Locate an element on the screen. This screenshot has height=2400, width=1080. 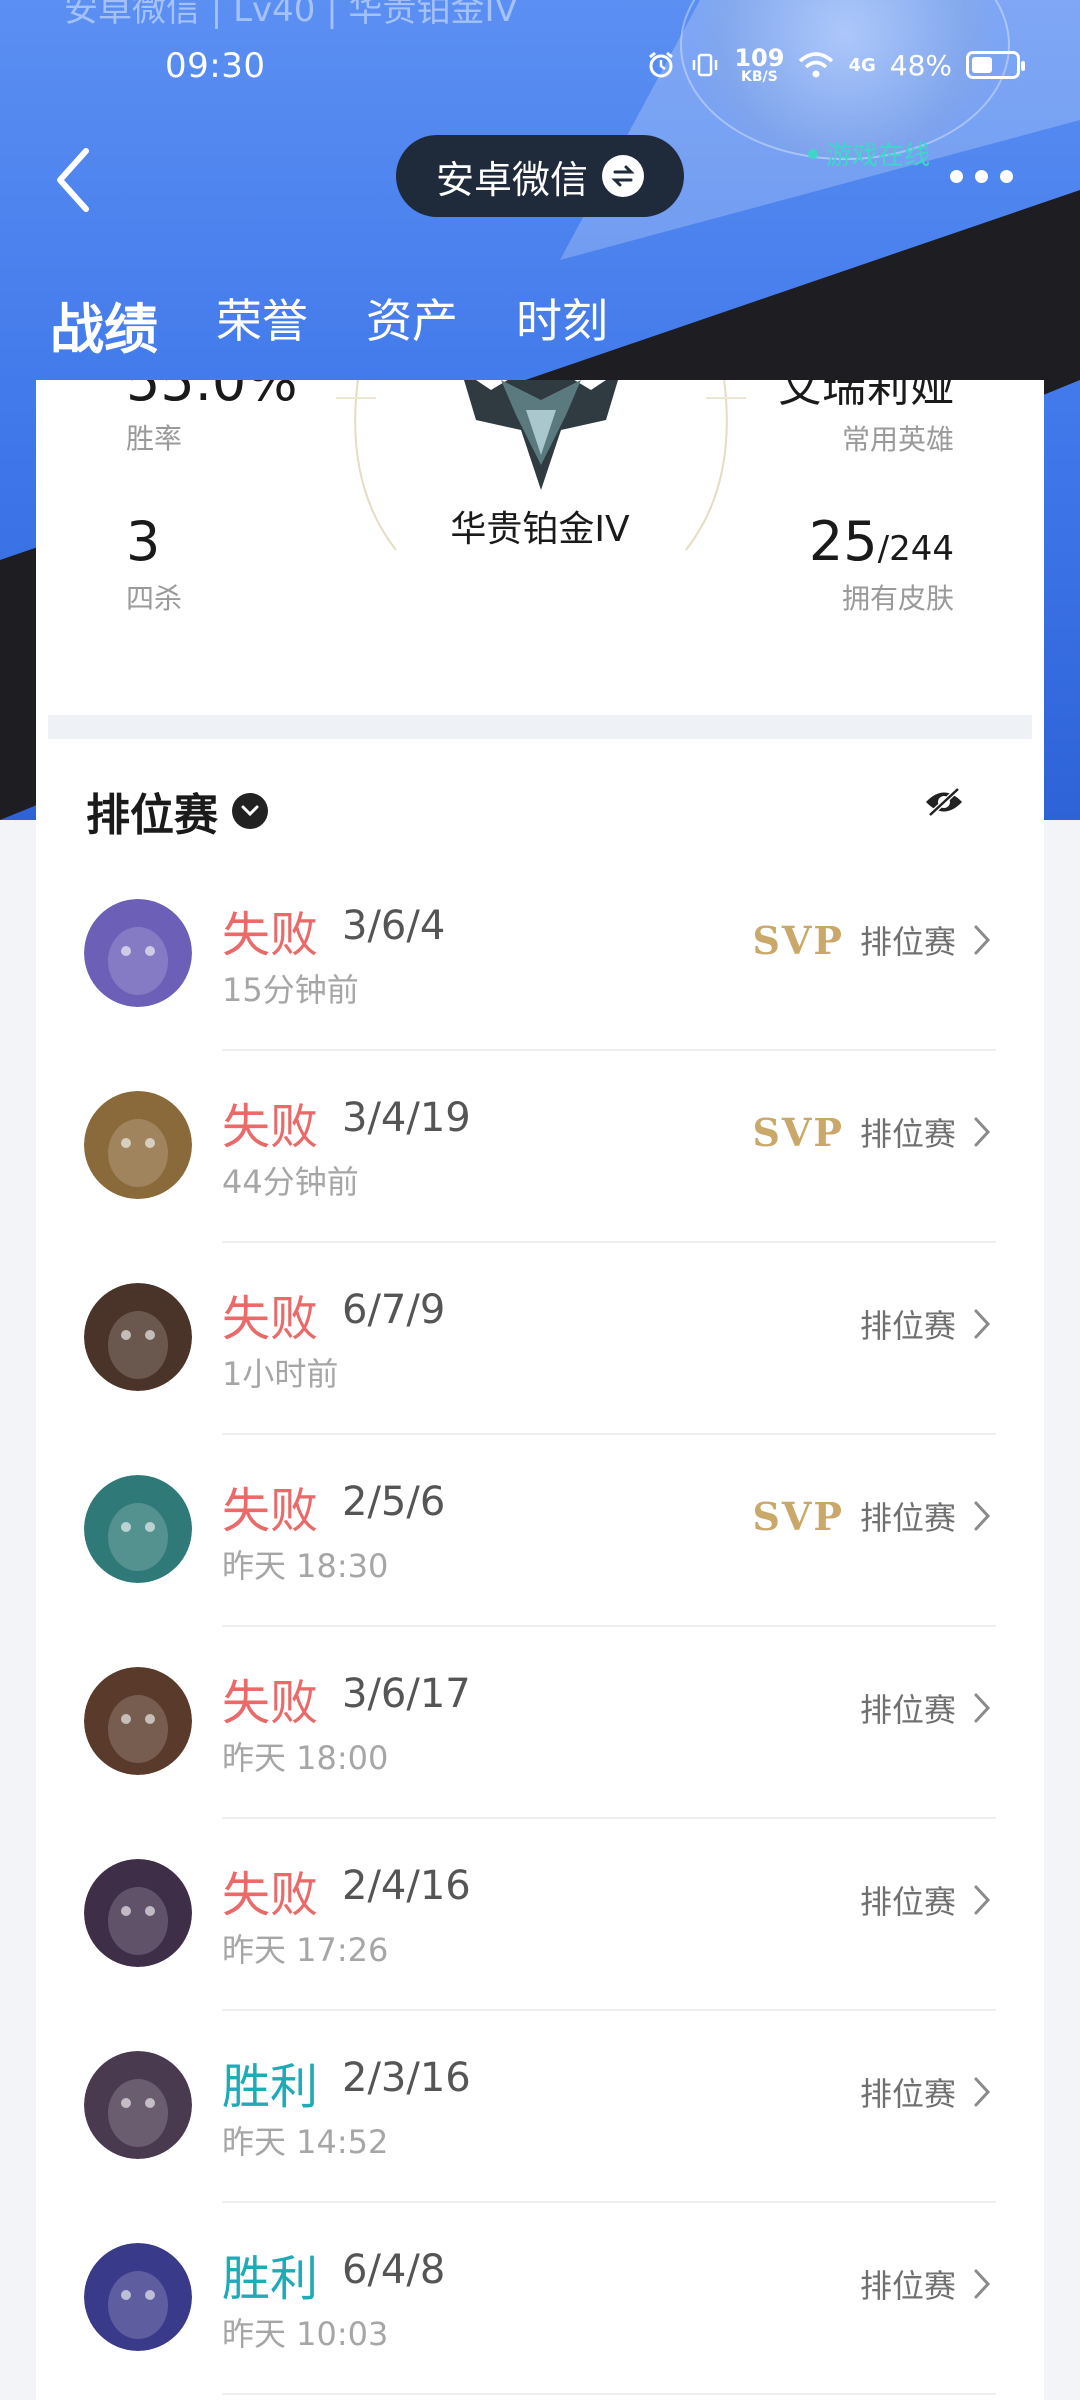
chevron-down-icon is located at coordinates (250, 811).